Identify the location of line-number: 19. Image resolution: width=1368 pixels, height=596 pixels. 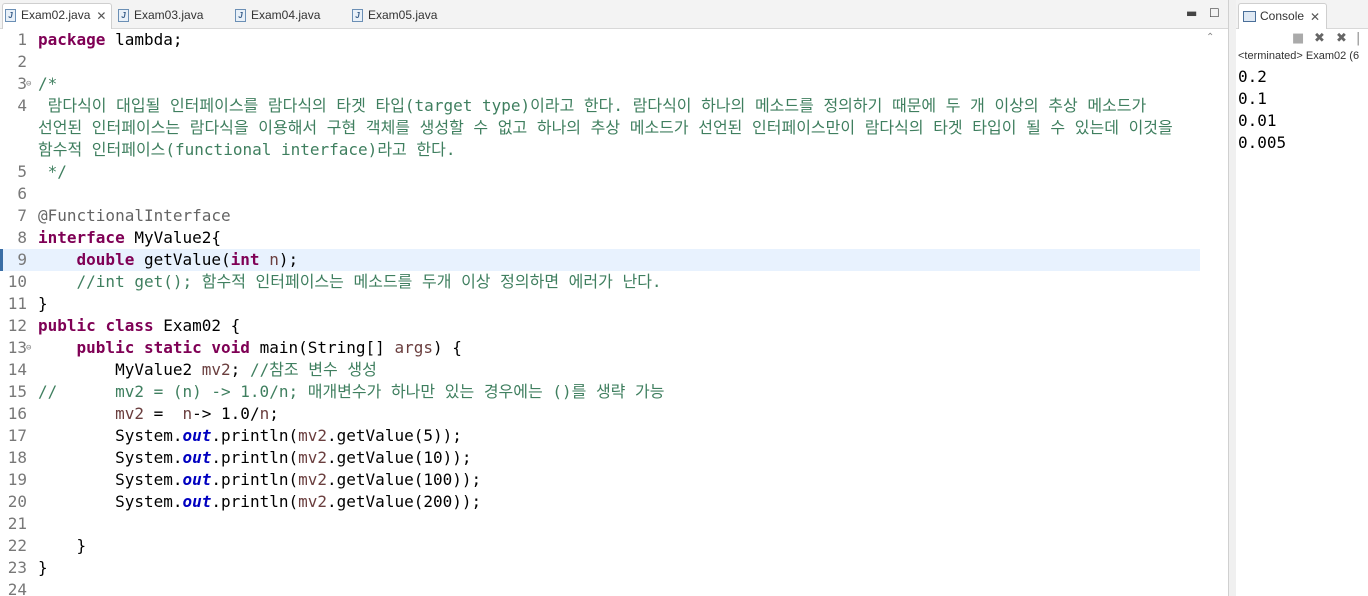
(17, 479).